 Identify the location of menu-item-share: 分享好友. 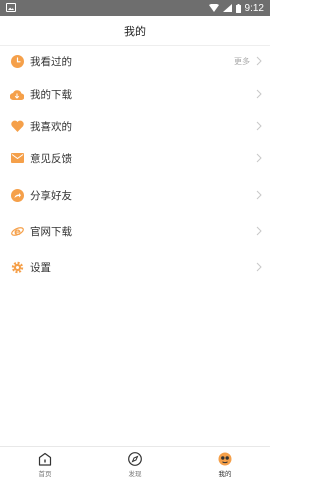
(135, 195).